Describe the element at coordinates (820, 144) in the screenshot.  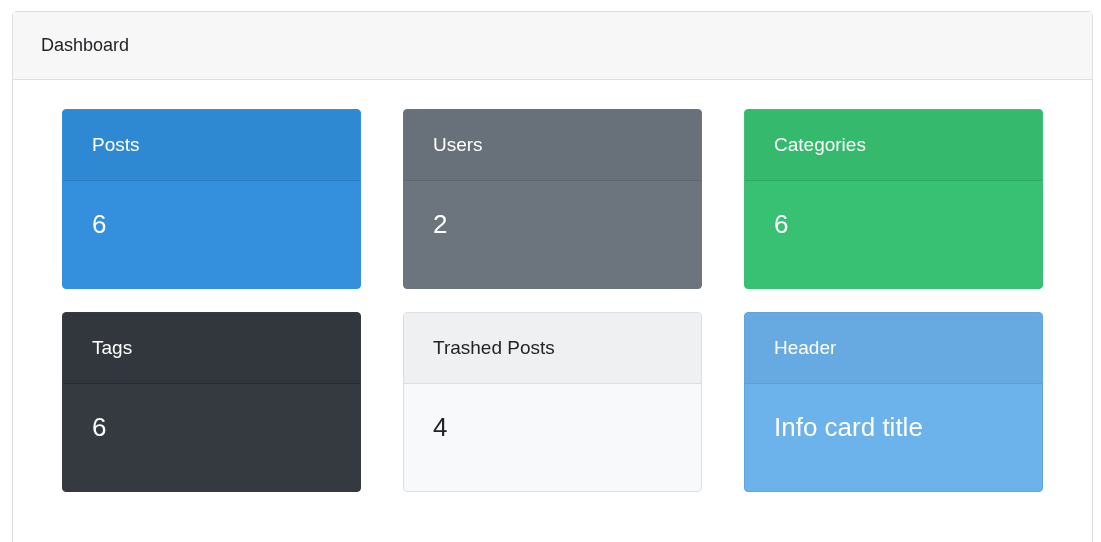
I see `card-header: Categories` at that location.